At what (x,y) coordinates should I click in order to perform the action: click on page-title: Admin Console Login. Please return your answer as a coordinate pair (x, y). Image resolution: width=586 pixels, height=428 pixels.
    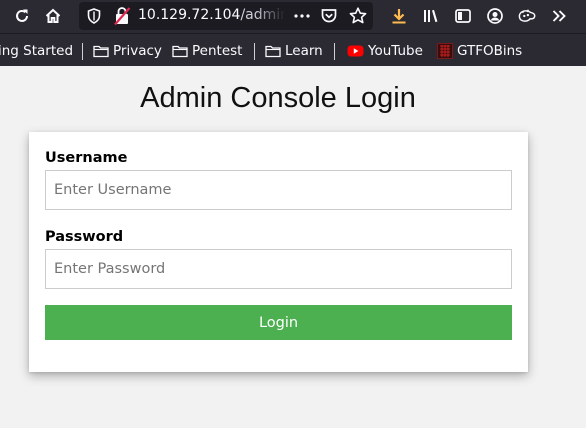
    Looking at the image, I should click on (278, 98).